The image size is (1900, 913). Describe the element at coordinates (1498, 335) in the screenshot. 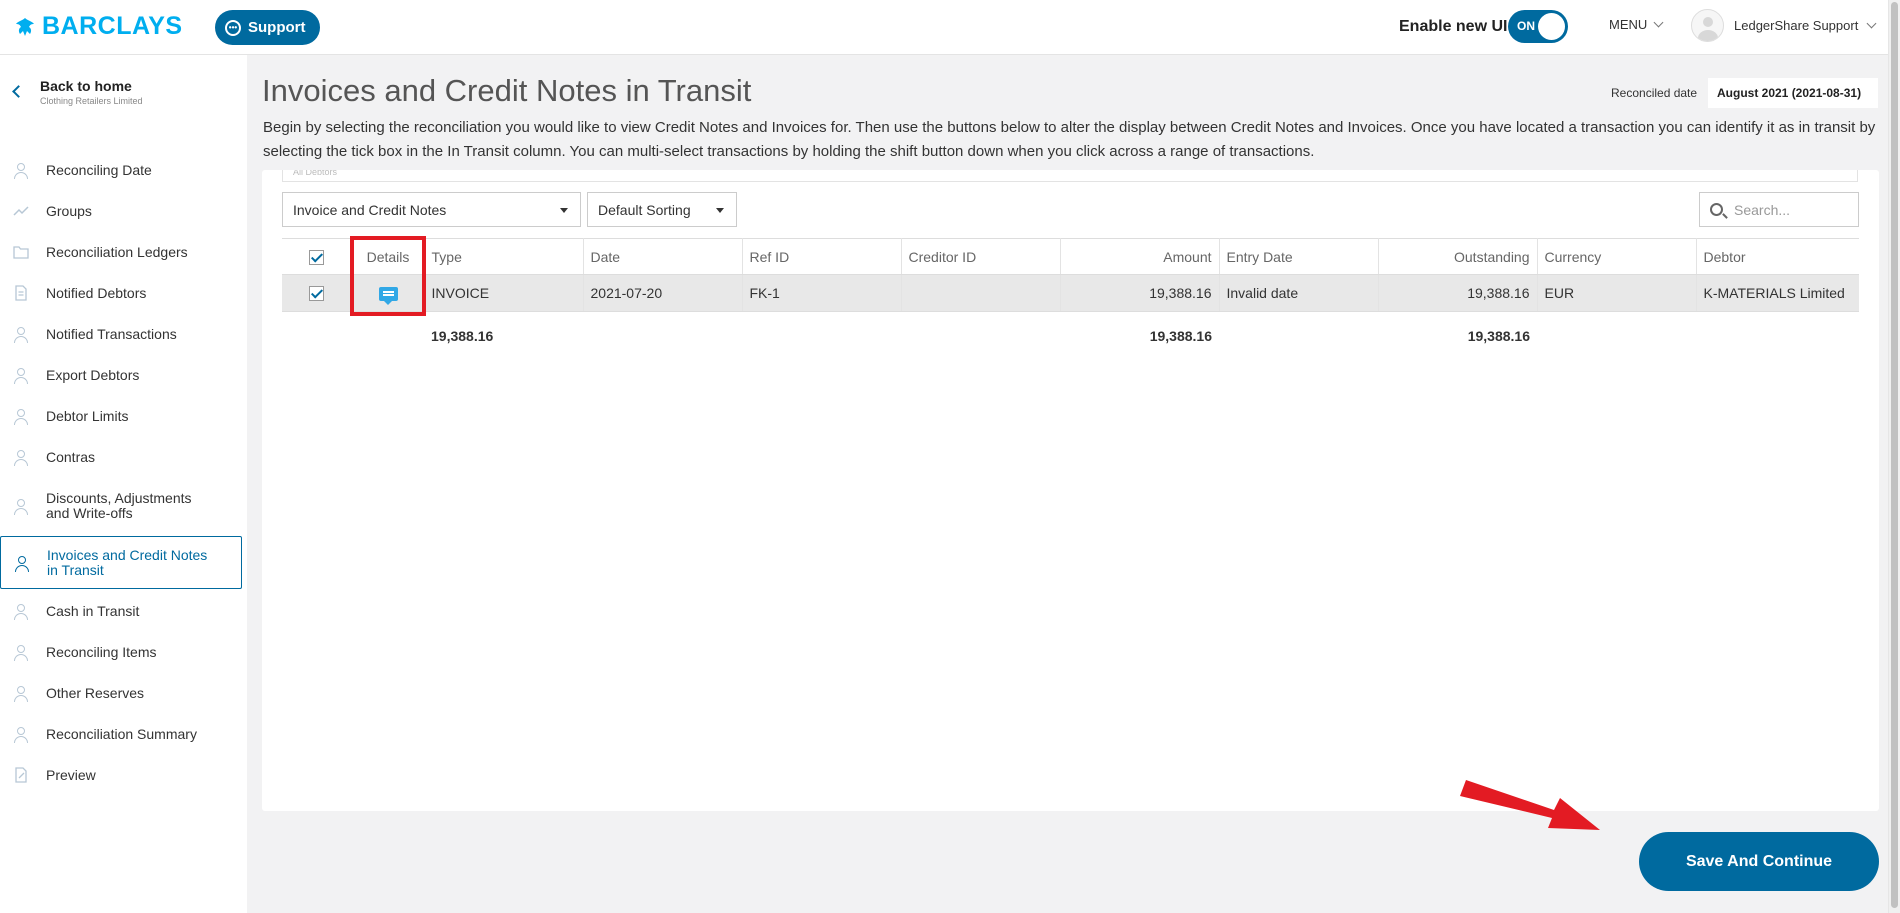

I see `total-outstanding: 19,388.16` at that location.